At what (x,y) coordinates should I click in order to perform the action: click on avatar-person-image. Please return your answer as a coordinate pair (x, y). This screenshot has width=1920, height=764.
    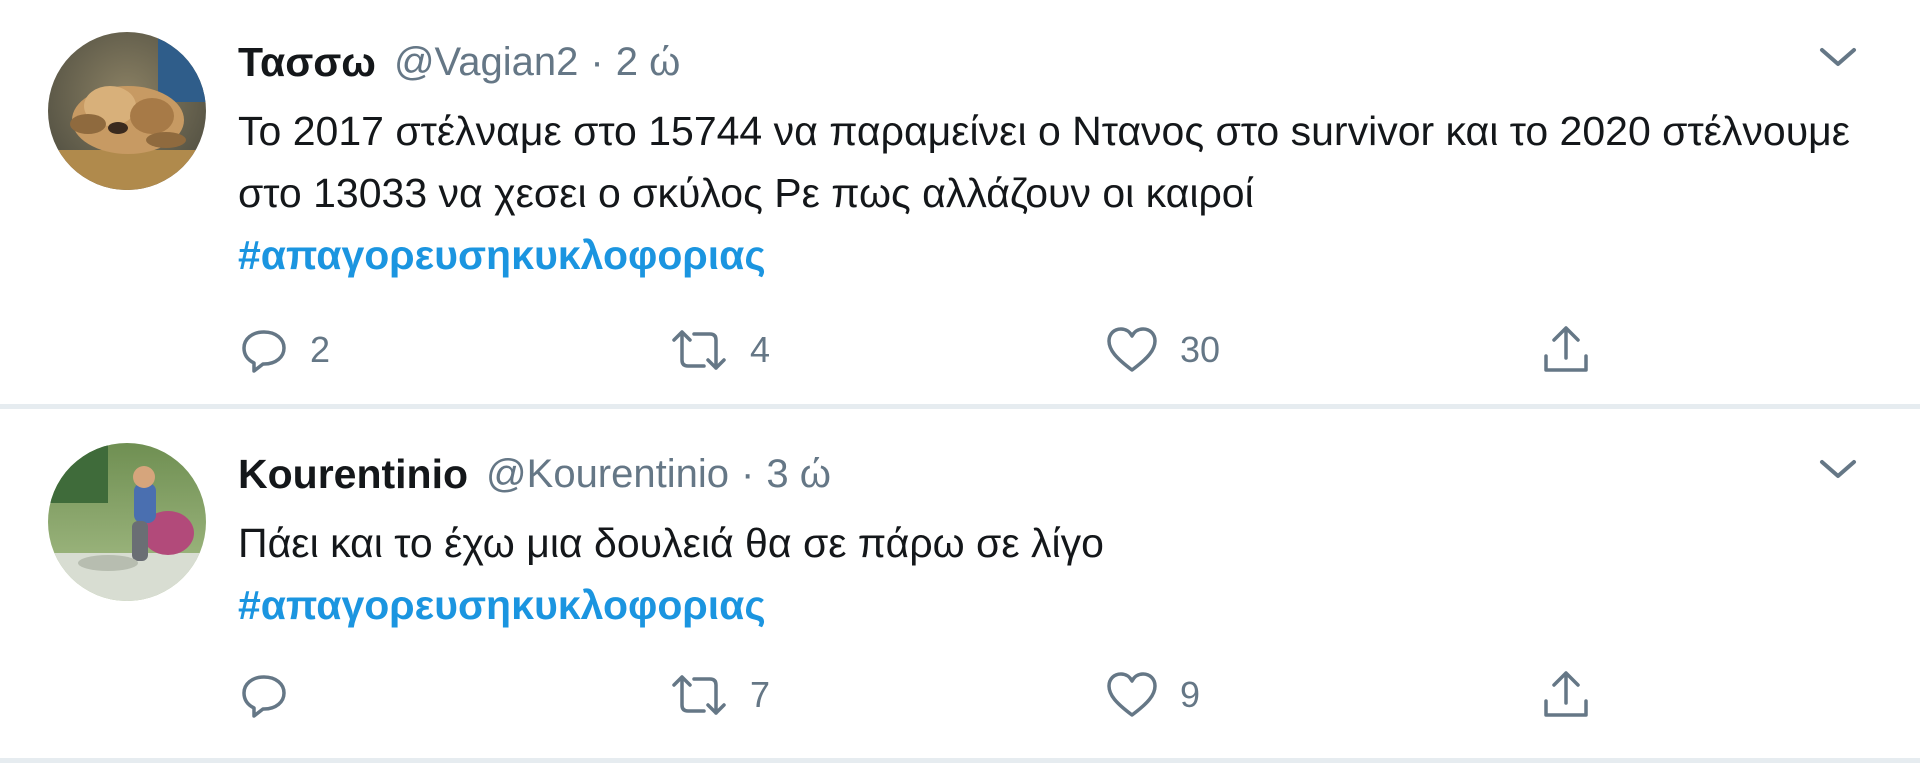
    Looking at the image, I should click on (127, 522).